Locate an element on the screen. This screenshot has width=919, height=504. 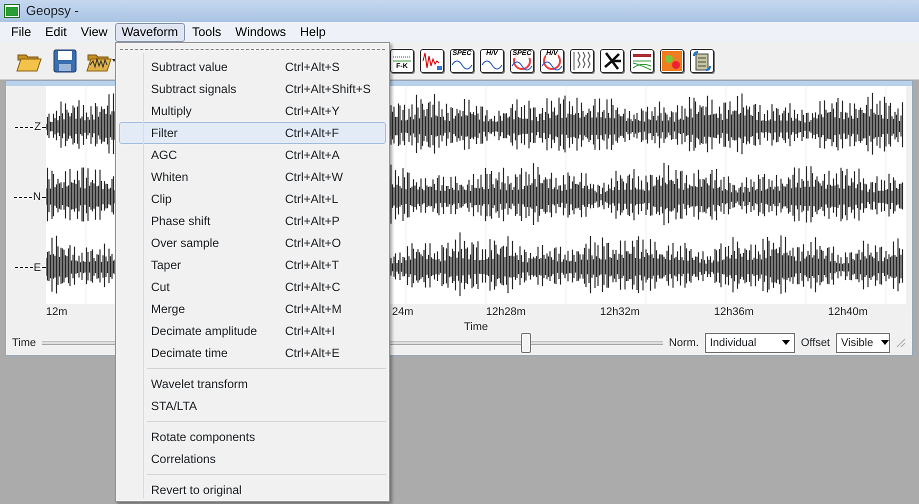
menu-item: Cut Ctrl+Alt+C is located at coordinates (252, 287).